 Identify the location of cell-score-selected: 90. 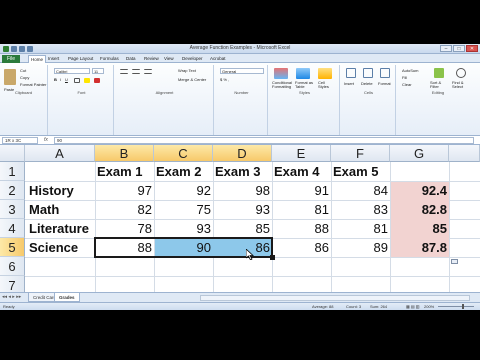
(182, 247).